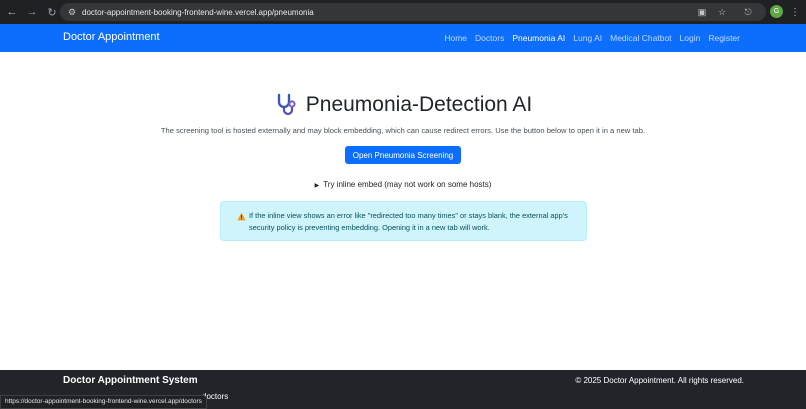 The image size is (806, 409). I want to click on stethoscope-icon, so click(286, 104).